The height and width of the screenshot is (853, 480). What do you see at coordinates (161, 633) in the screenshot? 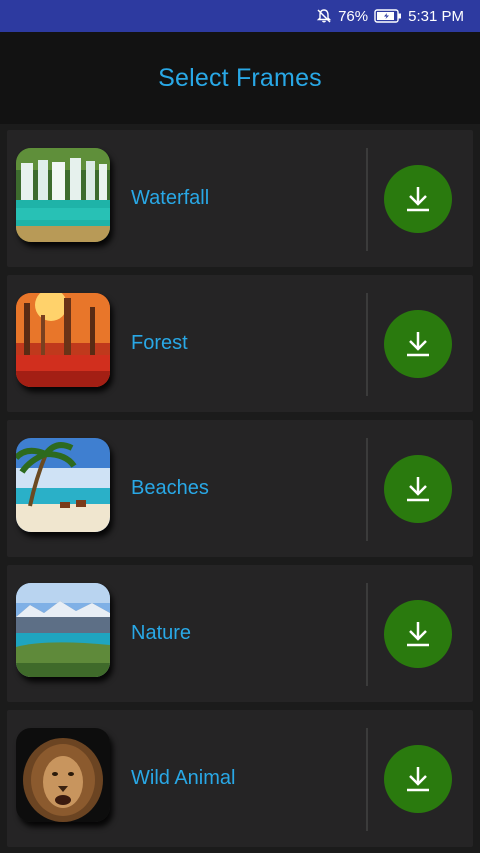
I see `frame-label: Nature` at bounding box center [161, 633].